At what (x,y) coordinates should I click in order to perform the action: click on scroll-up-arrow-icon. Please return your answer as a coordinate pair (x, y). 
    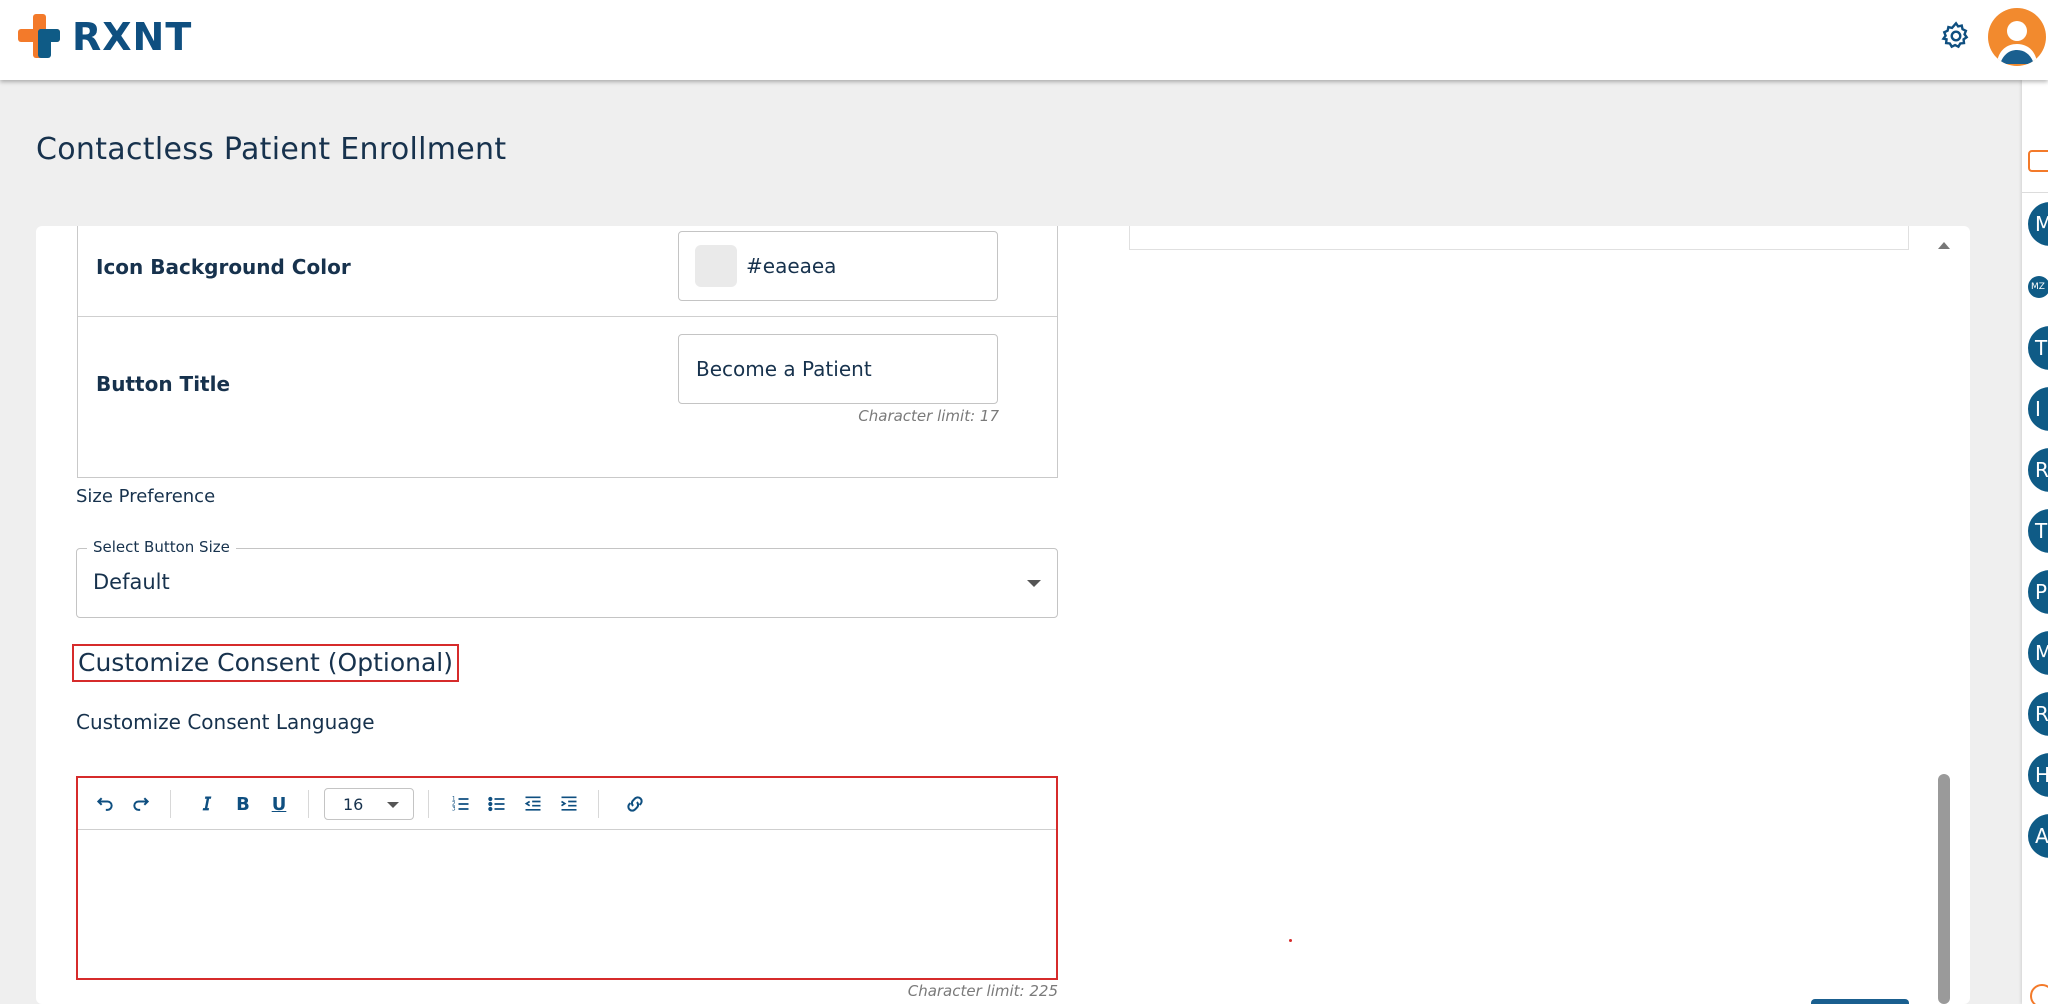
    Looking at the image, I should click on (1944, 245).